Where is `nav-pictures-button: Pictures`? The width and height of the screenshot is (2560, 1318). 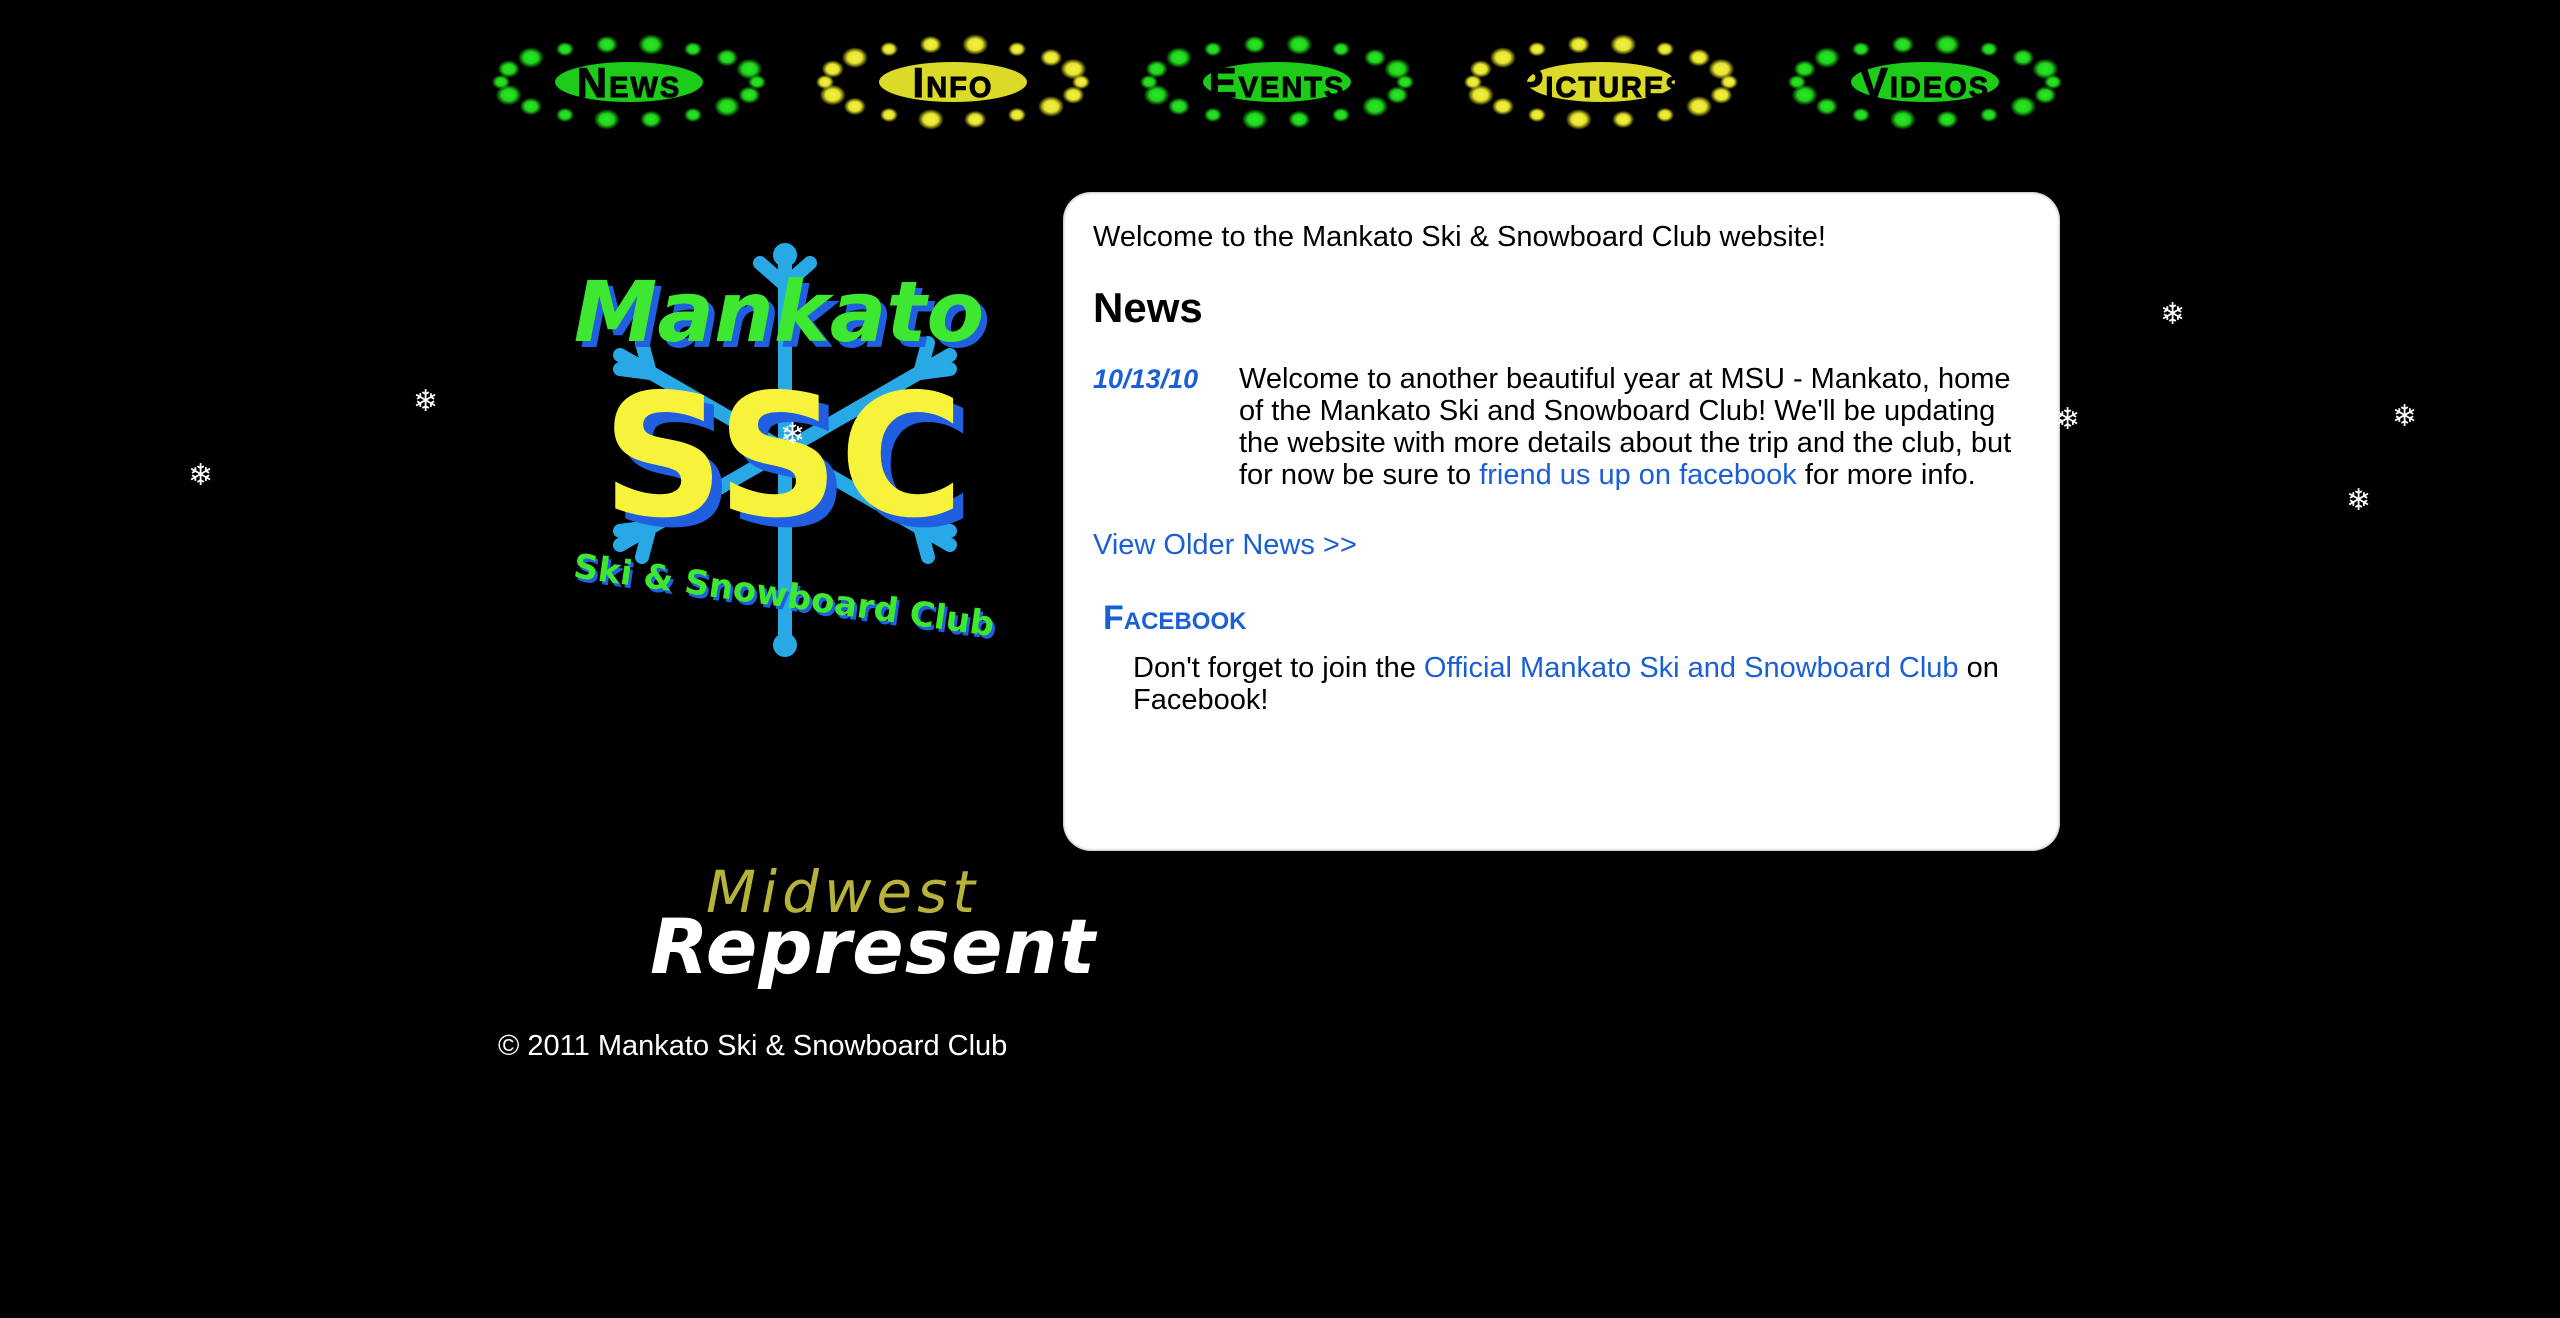 nav-pictures-button: Pictures is located at coordinates (1601, 82).